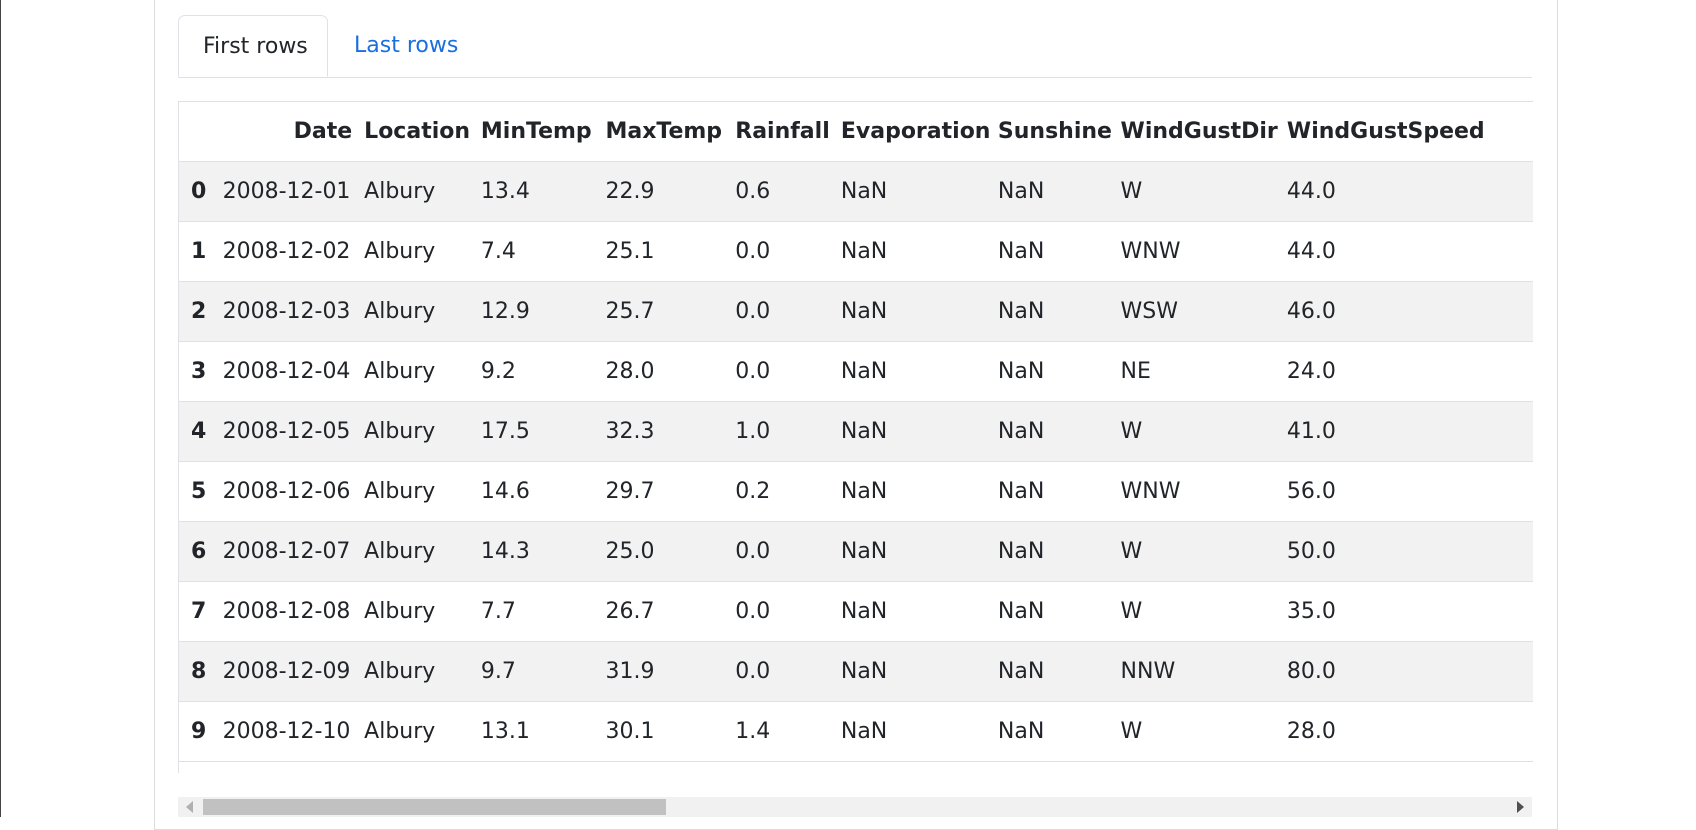  Describe the element at coordinates (856, 612) in the screenshot. I see `table-row: 7 2008-12-08 Albury 7.7 26.7 0.0 NaN NaN W 35.0` at that location.